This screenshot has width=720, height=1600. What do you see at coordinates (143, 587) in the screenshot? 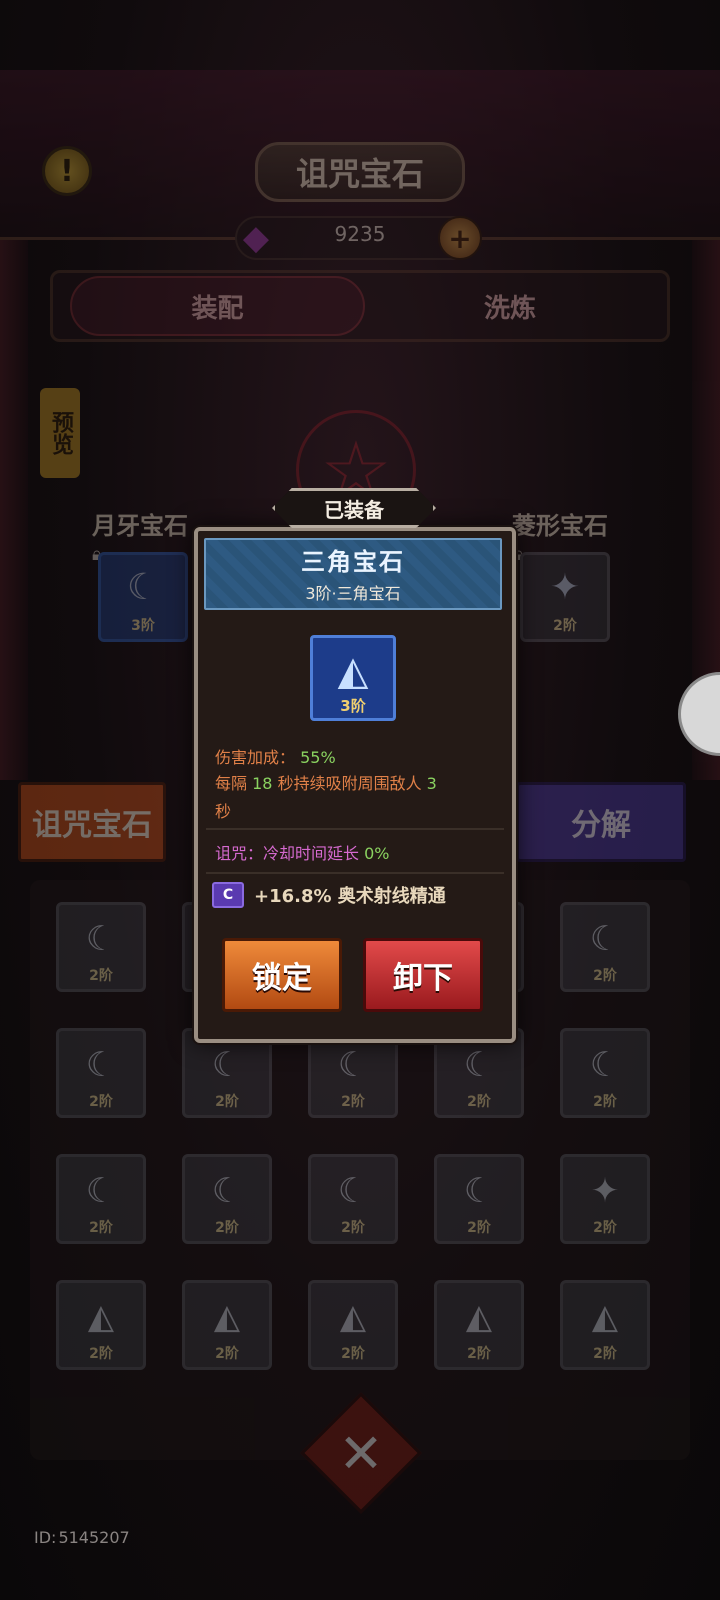
I see `crescent-gem-icon: ☾` at bounding box center [143, 587].